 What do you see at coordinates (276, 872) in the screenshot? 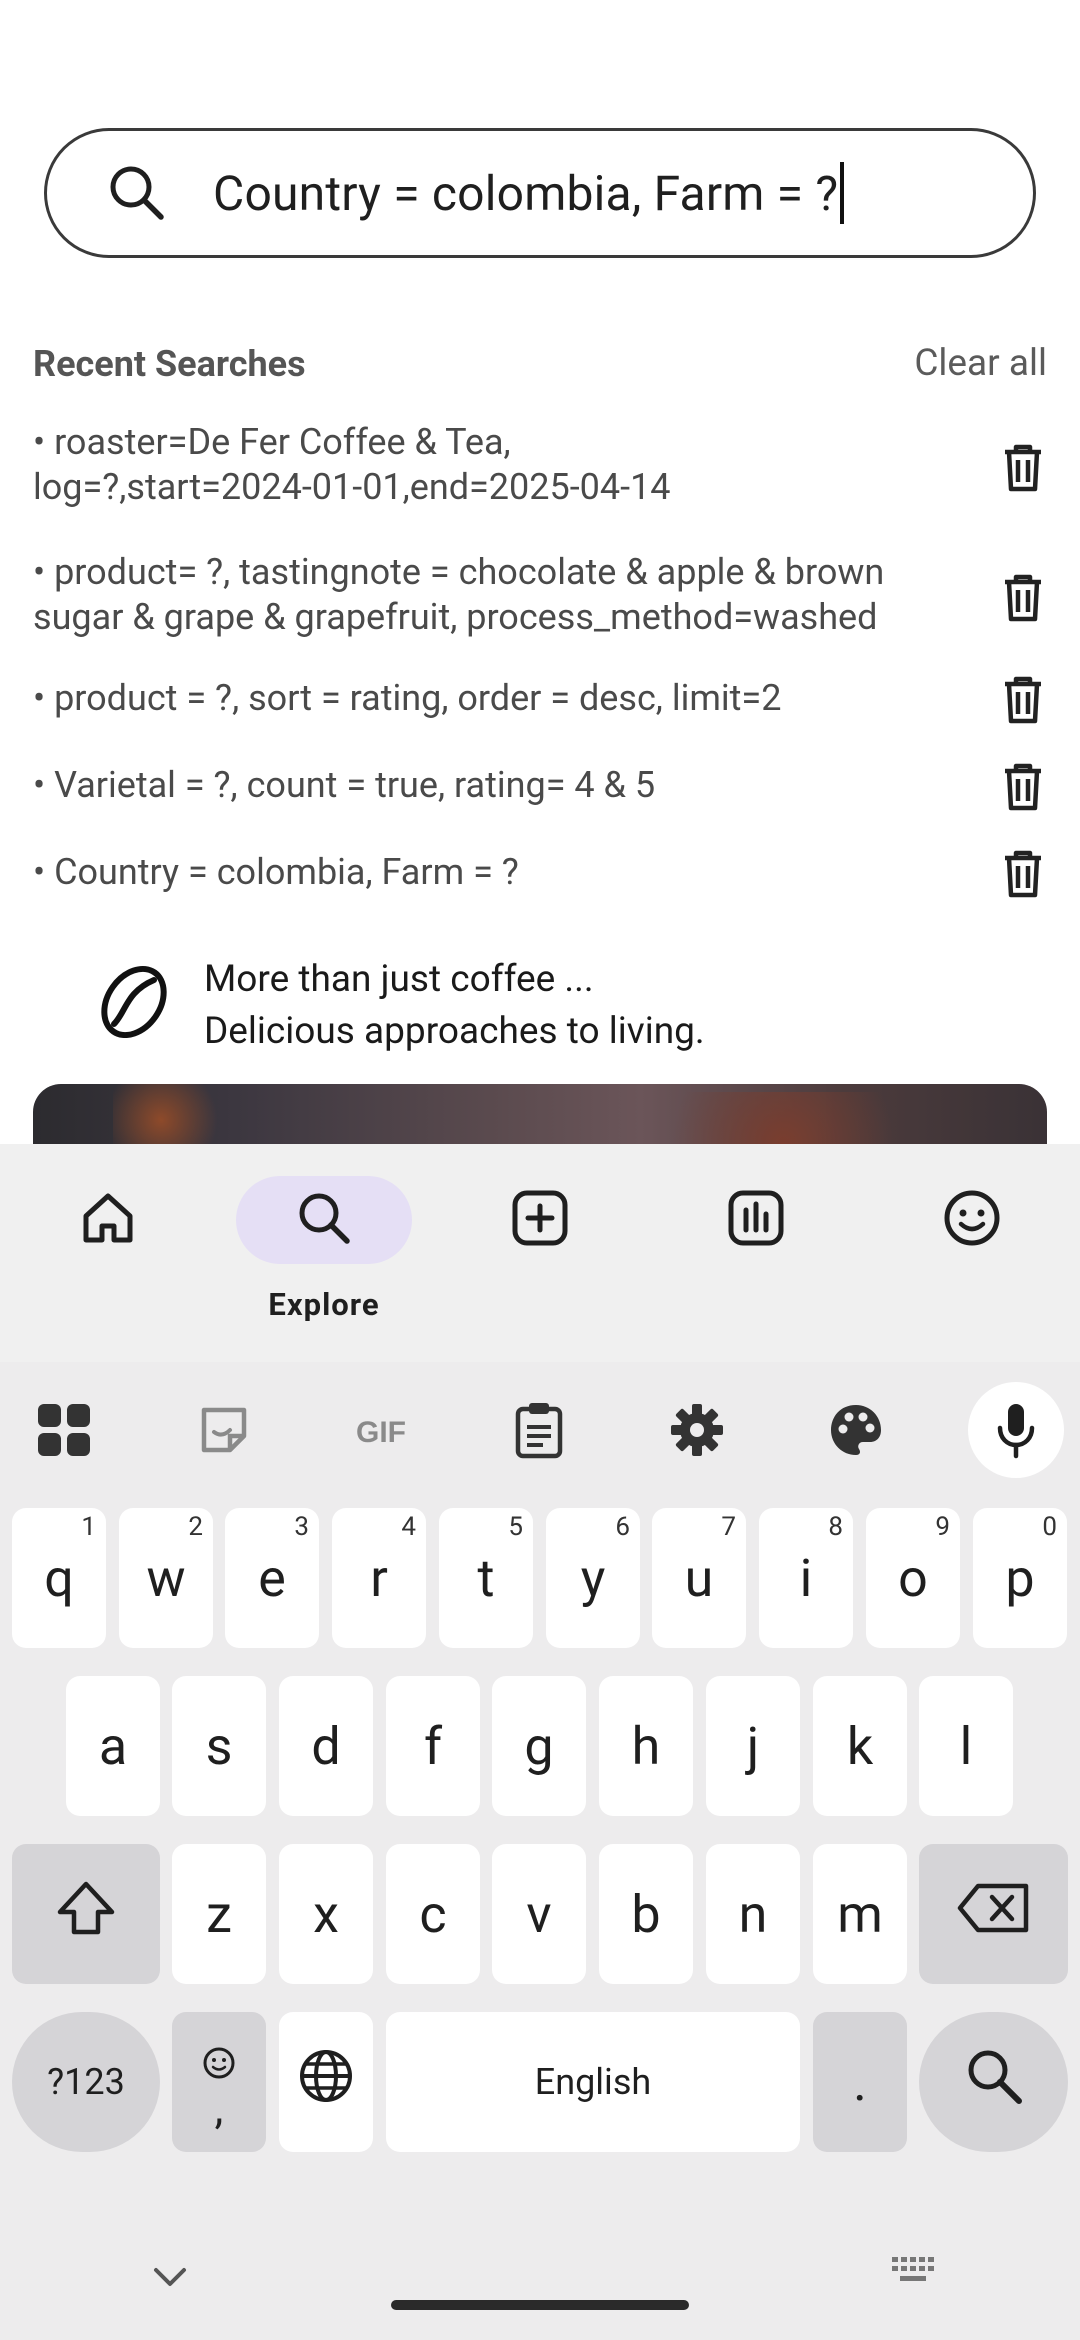
I see `recent-search-text: • Country = colombia, Farm = ?` at bounding box center [276, 872].